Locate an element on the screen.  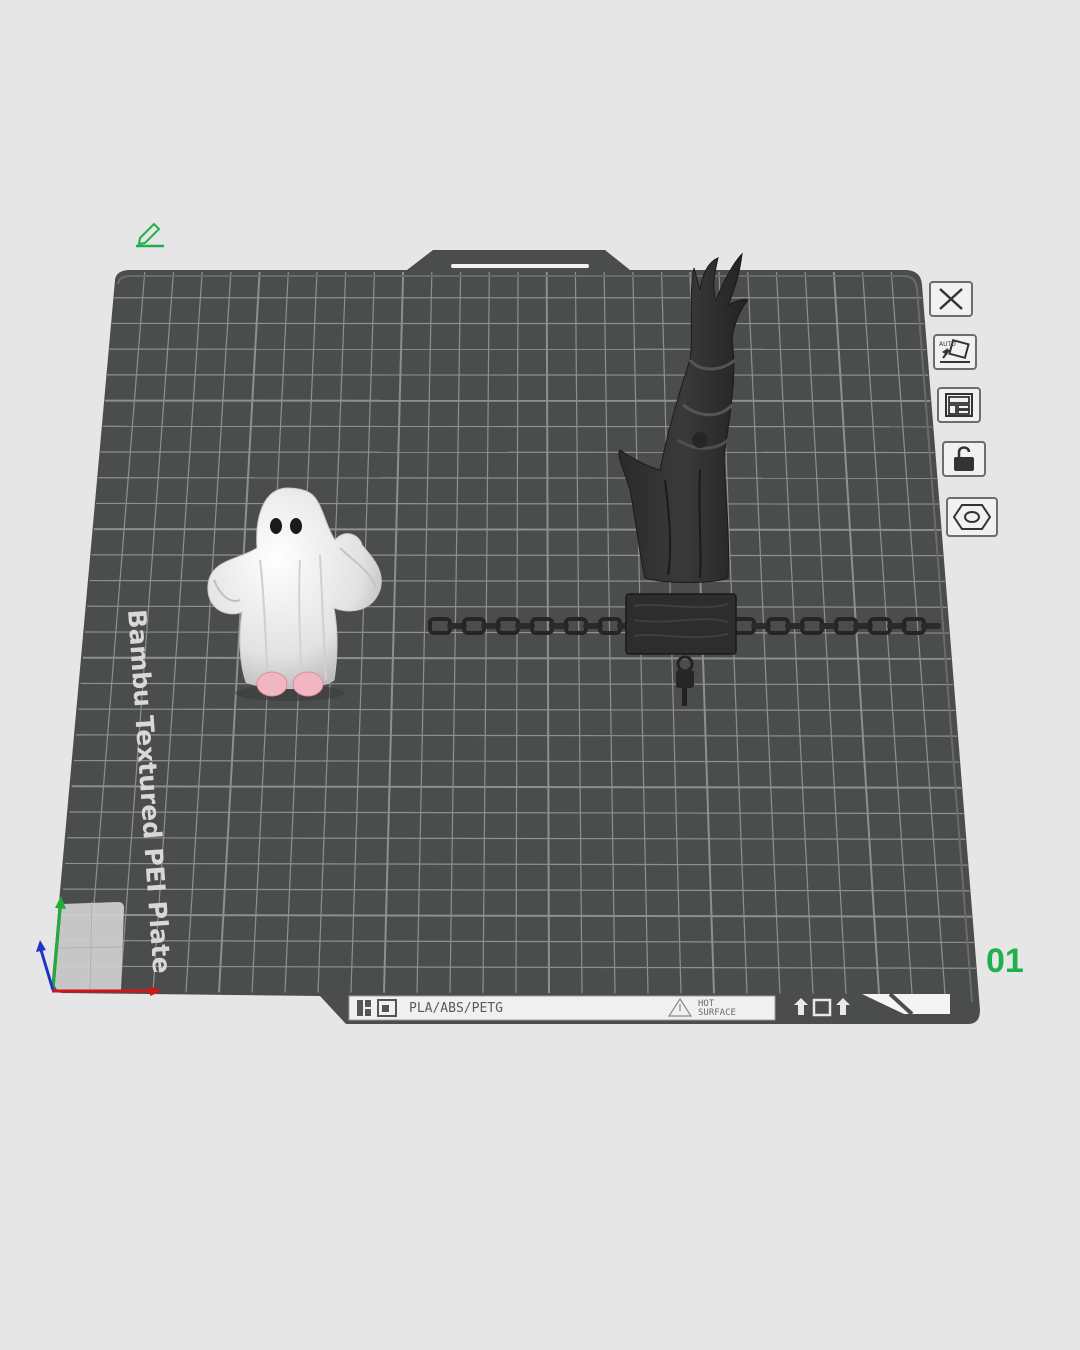
arrange-icon is located at coordinates (959, 405).